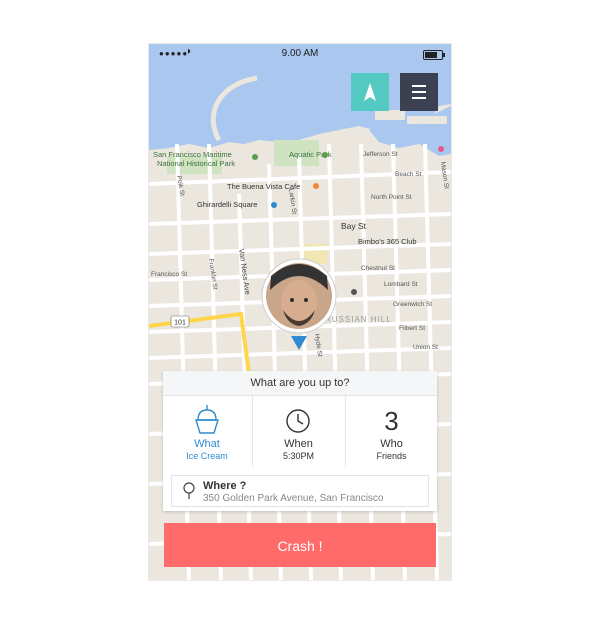 This screenshot has width=600, height=628. Describe the element at coordinates (401, 284) in the screenshot. I see `map-label: Lombard St` at that location.